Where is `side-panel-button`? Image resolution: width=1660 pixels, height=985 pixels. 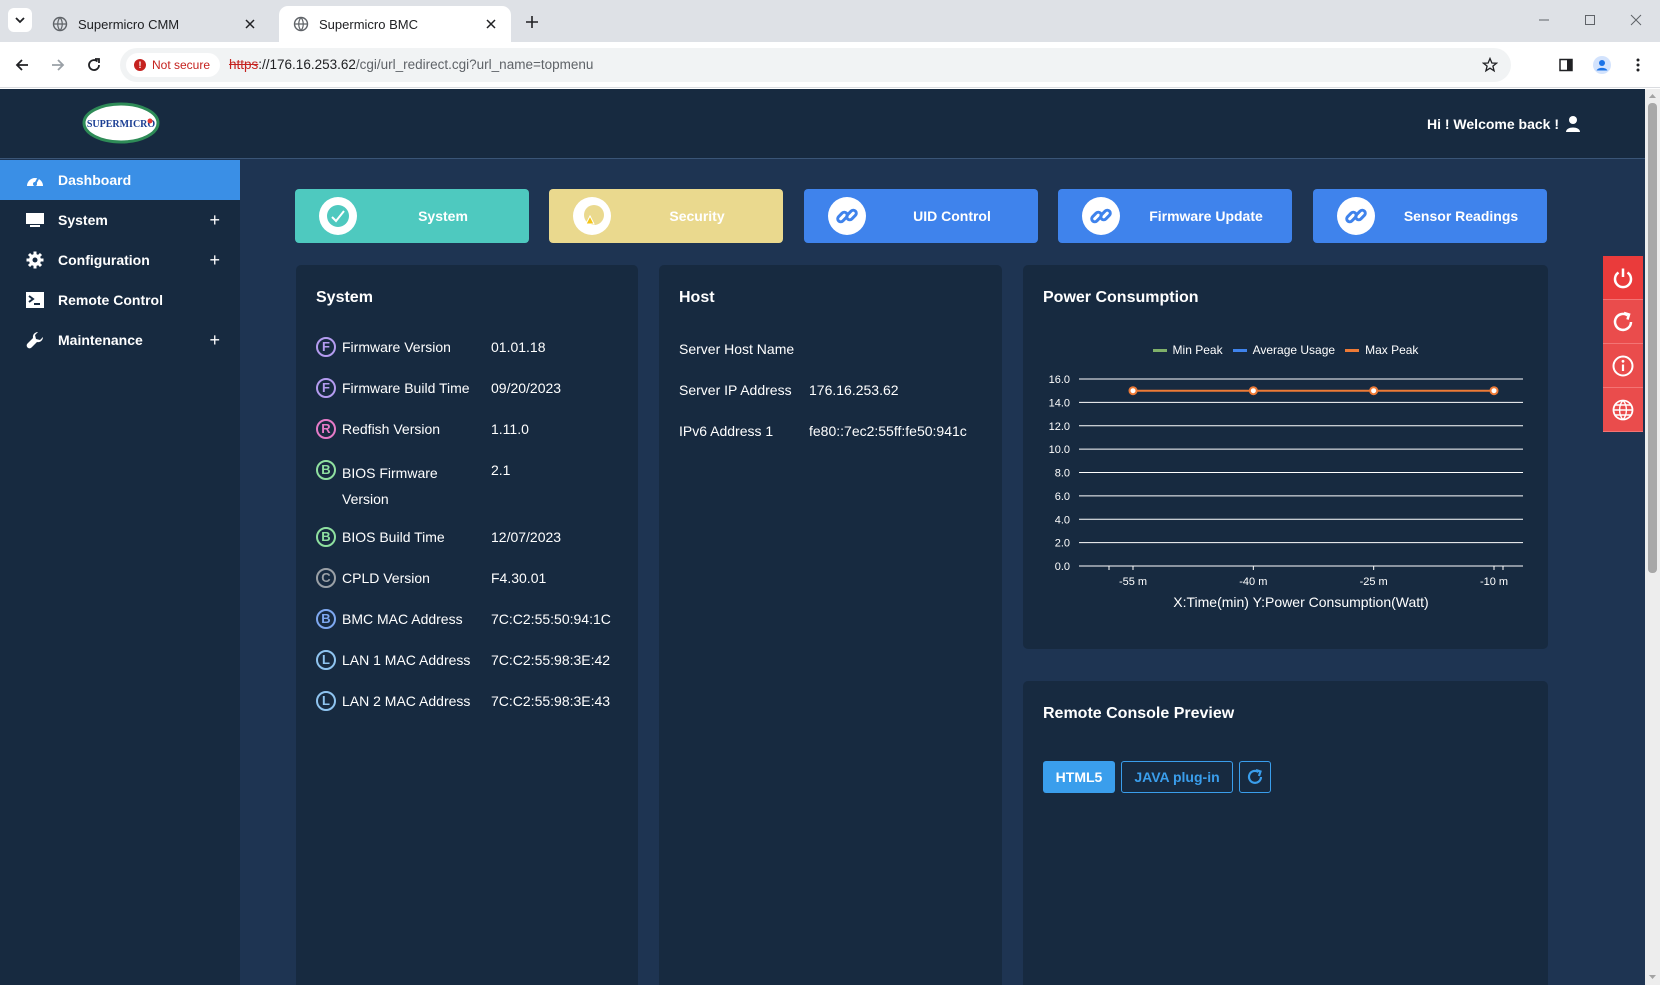
side-panel-button is located at coordinates (1566, 65).